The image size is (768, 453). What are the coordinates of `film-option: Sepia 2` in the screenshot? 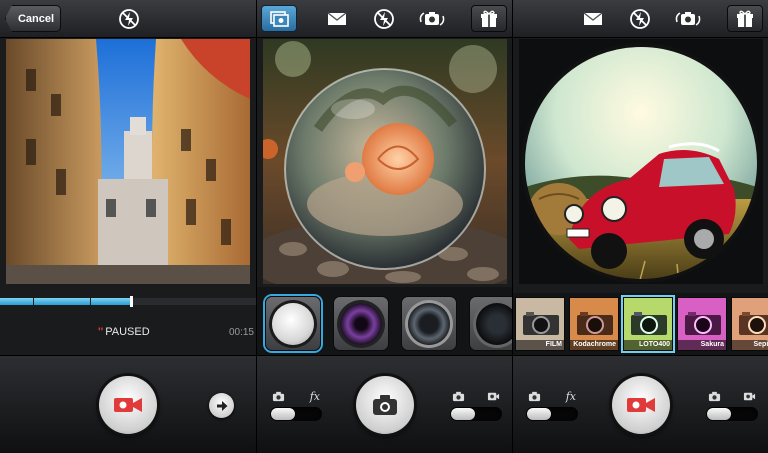 It's located at (749, 324).